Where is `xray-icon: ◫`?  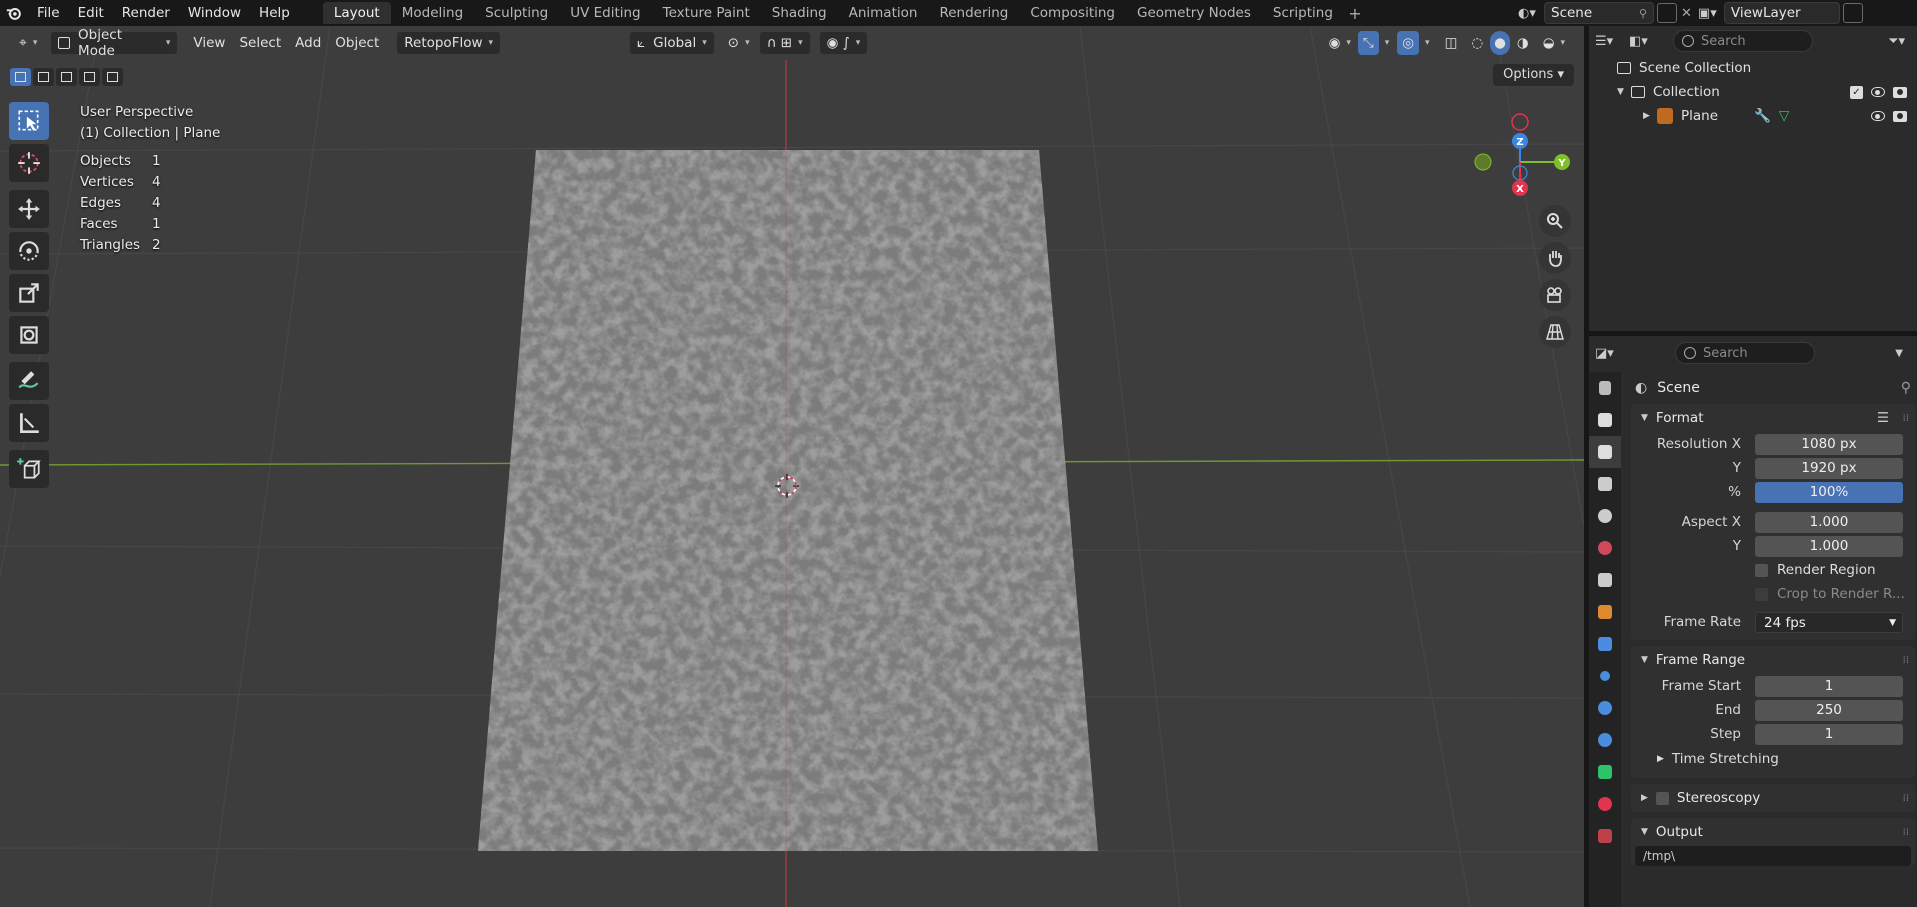
xray-icon: ◫ is located at coordinates (1451, 43).